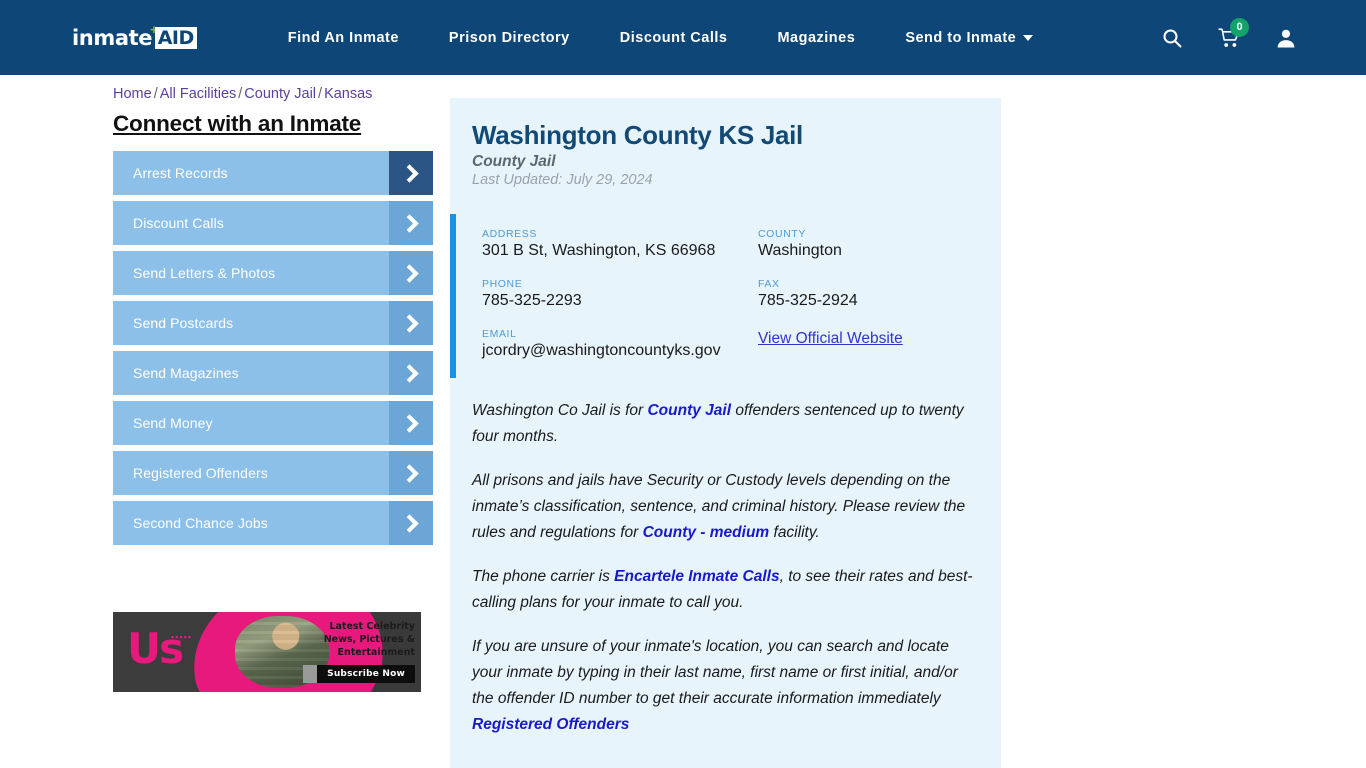 The width and height of the screenshot is (1366, 768). I want to click on nav-item-prison-directory: Prison Directory, so click(509, 38).